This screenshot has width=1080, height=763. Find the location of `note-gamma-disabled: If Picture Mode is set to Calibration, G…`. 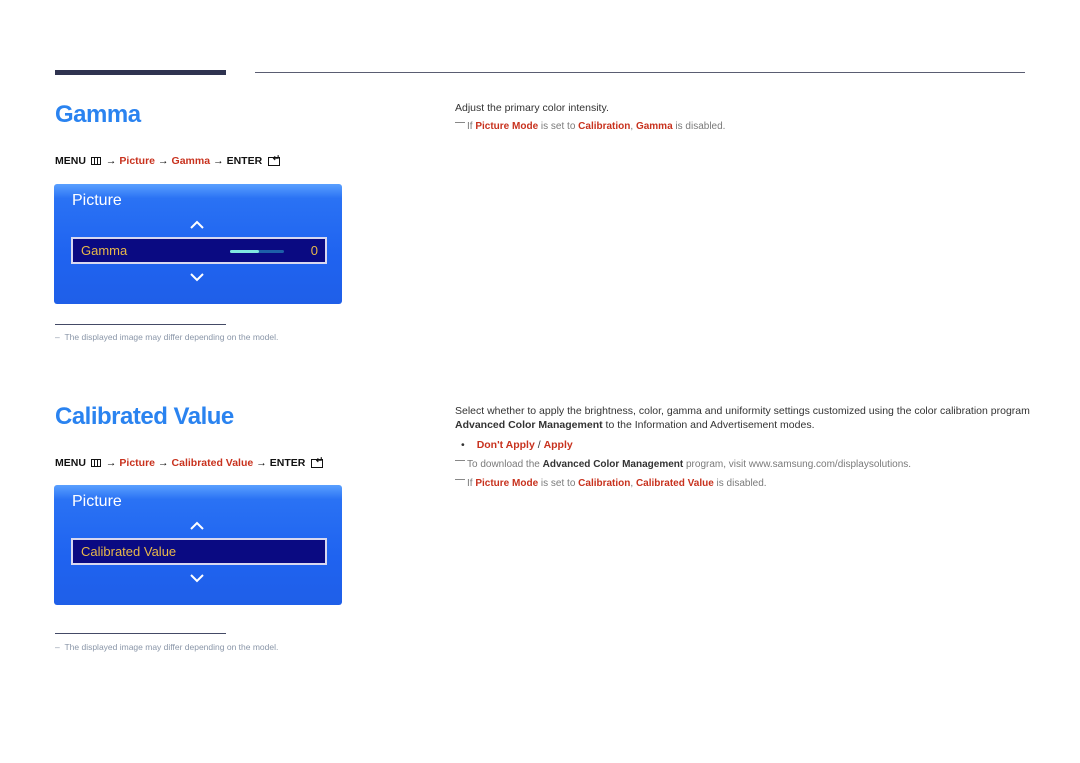

note-gamma-disabled: If Picture Mode is set to Calibration, G… is located at coordinates (590, 126).